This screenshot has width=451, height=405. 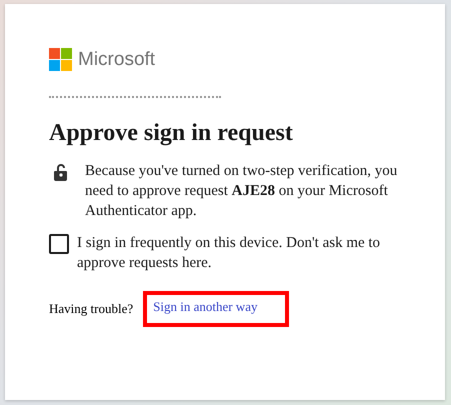 I want to click on windows-logo-icon, so click(x=60, y=59).